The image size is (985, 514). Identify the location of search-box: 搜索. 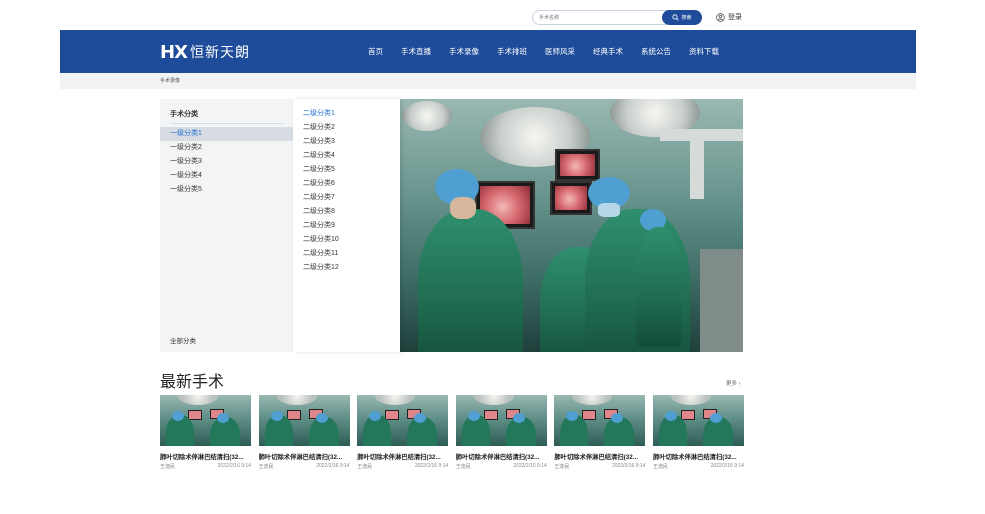
(617, 17).